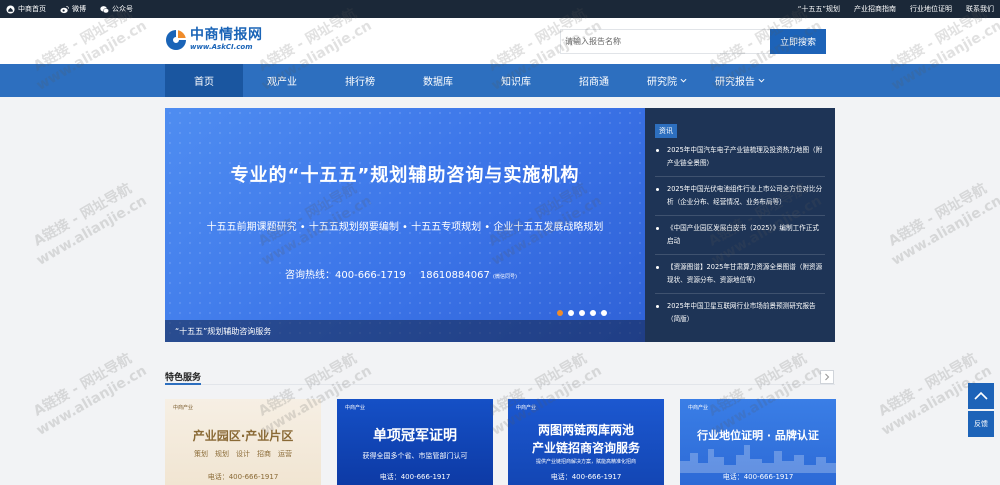 The width and height of the screenshot is (1000, 485). I want to click on card-subtitle: 策划 规划 设计 招商 运营, so click(243, 454).